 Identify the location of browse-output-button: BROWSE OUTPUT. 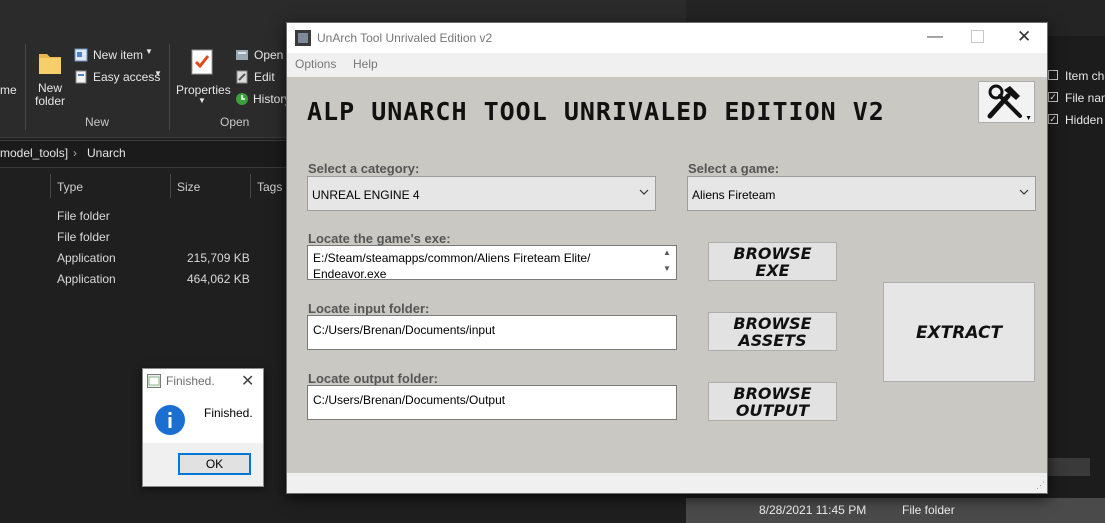
(772, 401).